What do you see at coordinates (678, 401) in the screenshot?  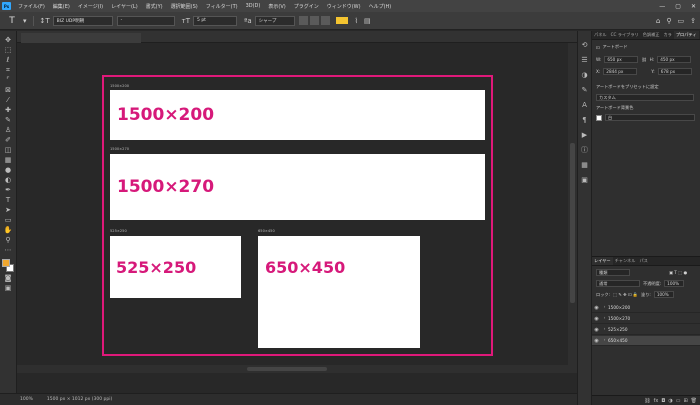 I see `new-group-icon: ▭` at bounding box center [678, 401].